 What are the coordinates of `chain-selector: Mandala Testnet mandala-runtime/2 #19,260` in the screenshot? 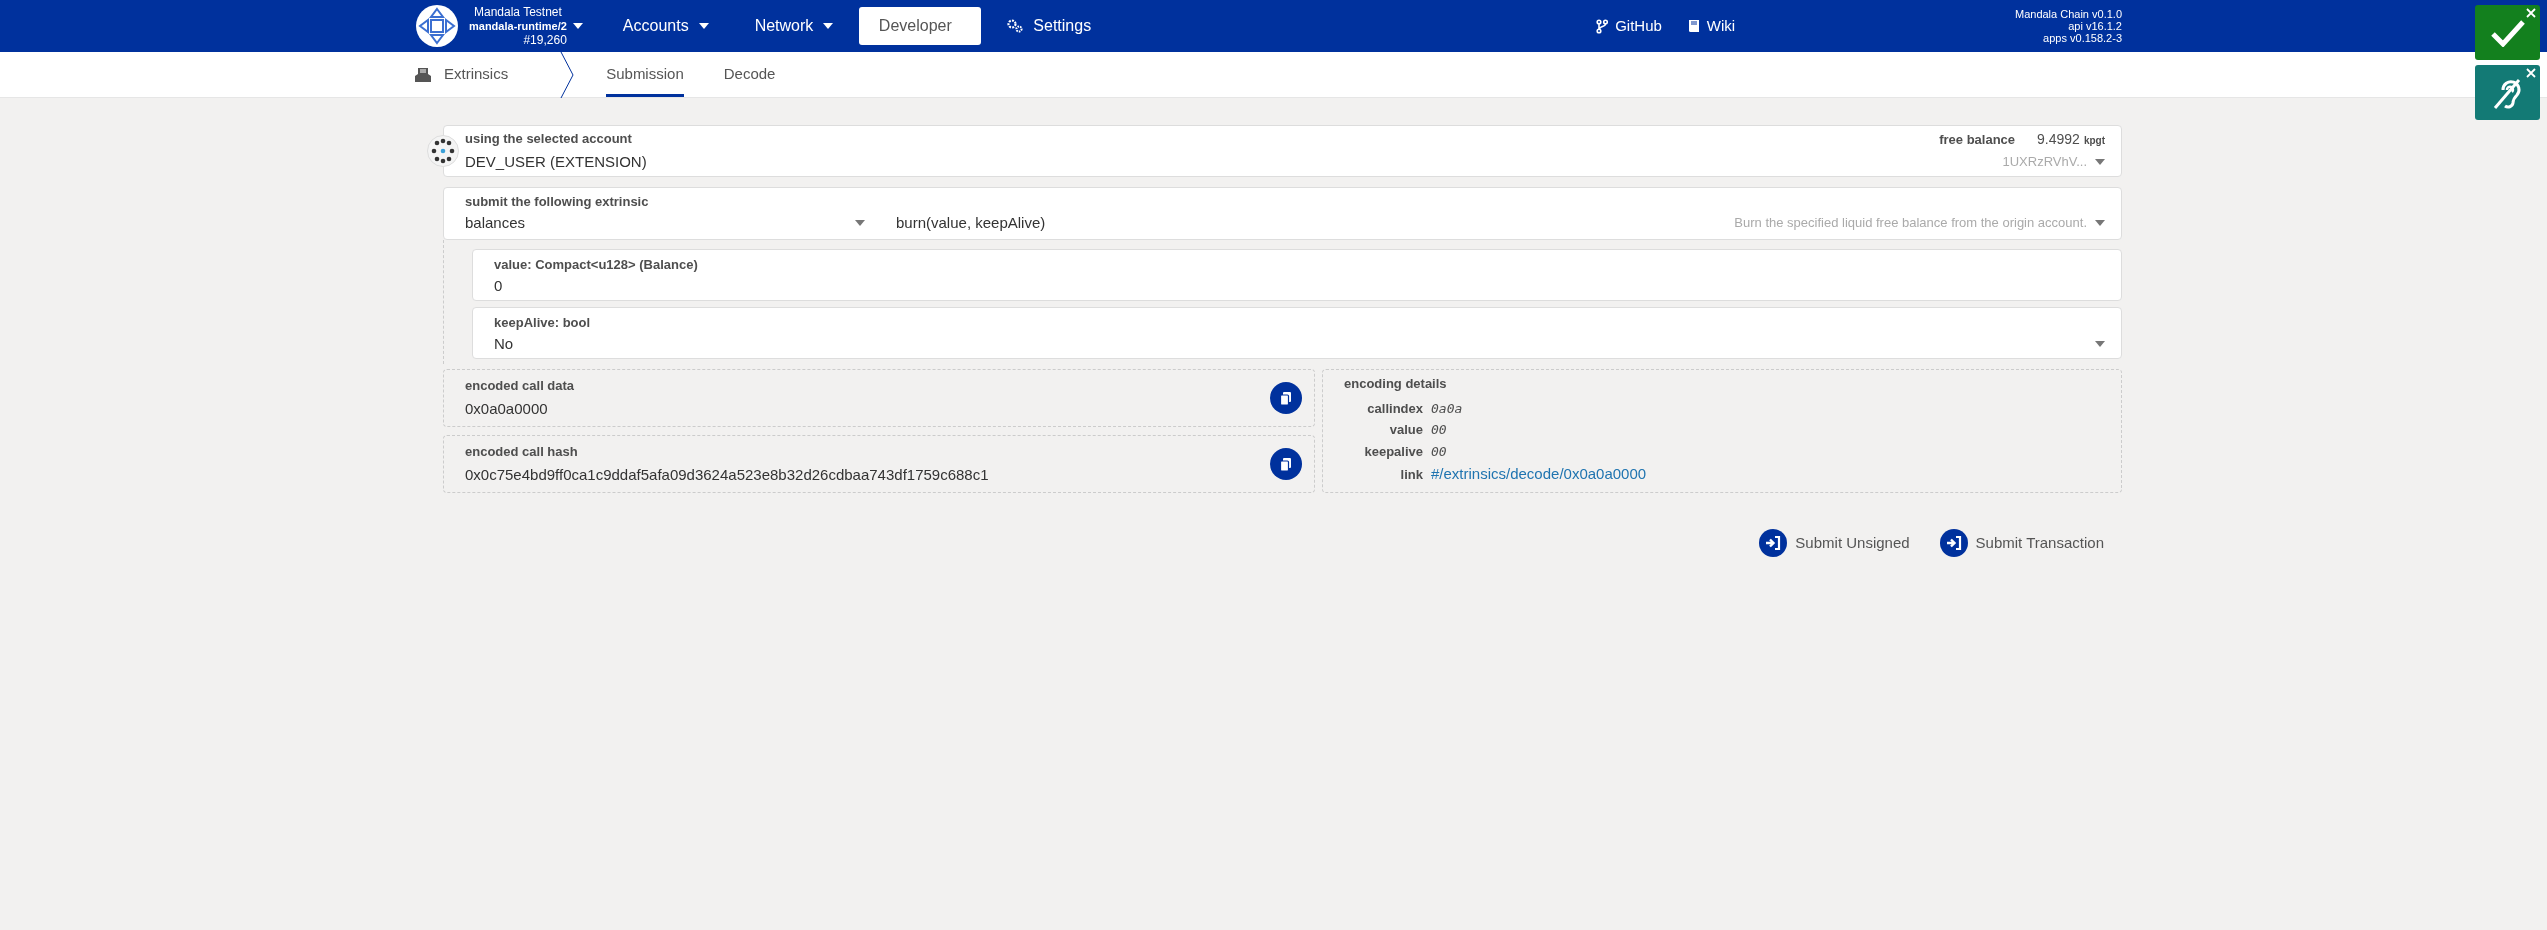 It's located at (526, 26).